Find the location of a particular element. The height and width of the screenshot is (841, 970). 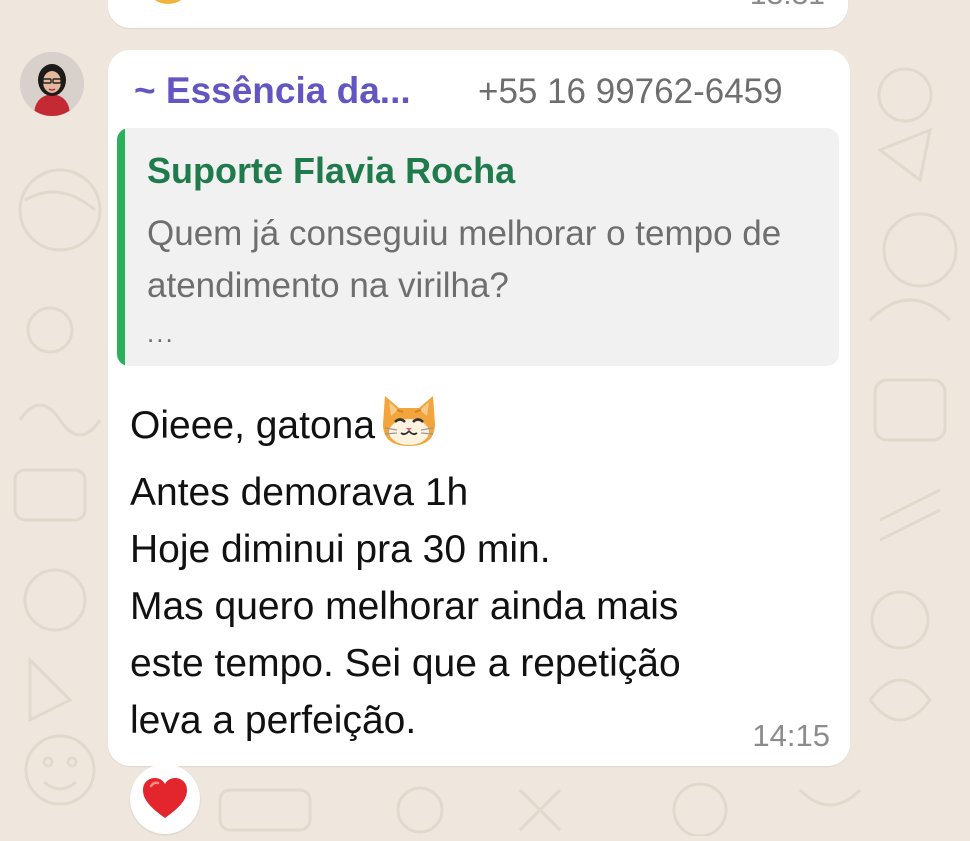

reaction-badge is located at coordinates (165, 799).